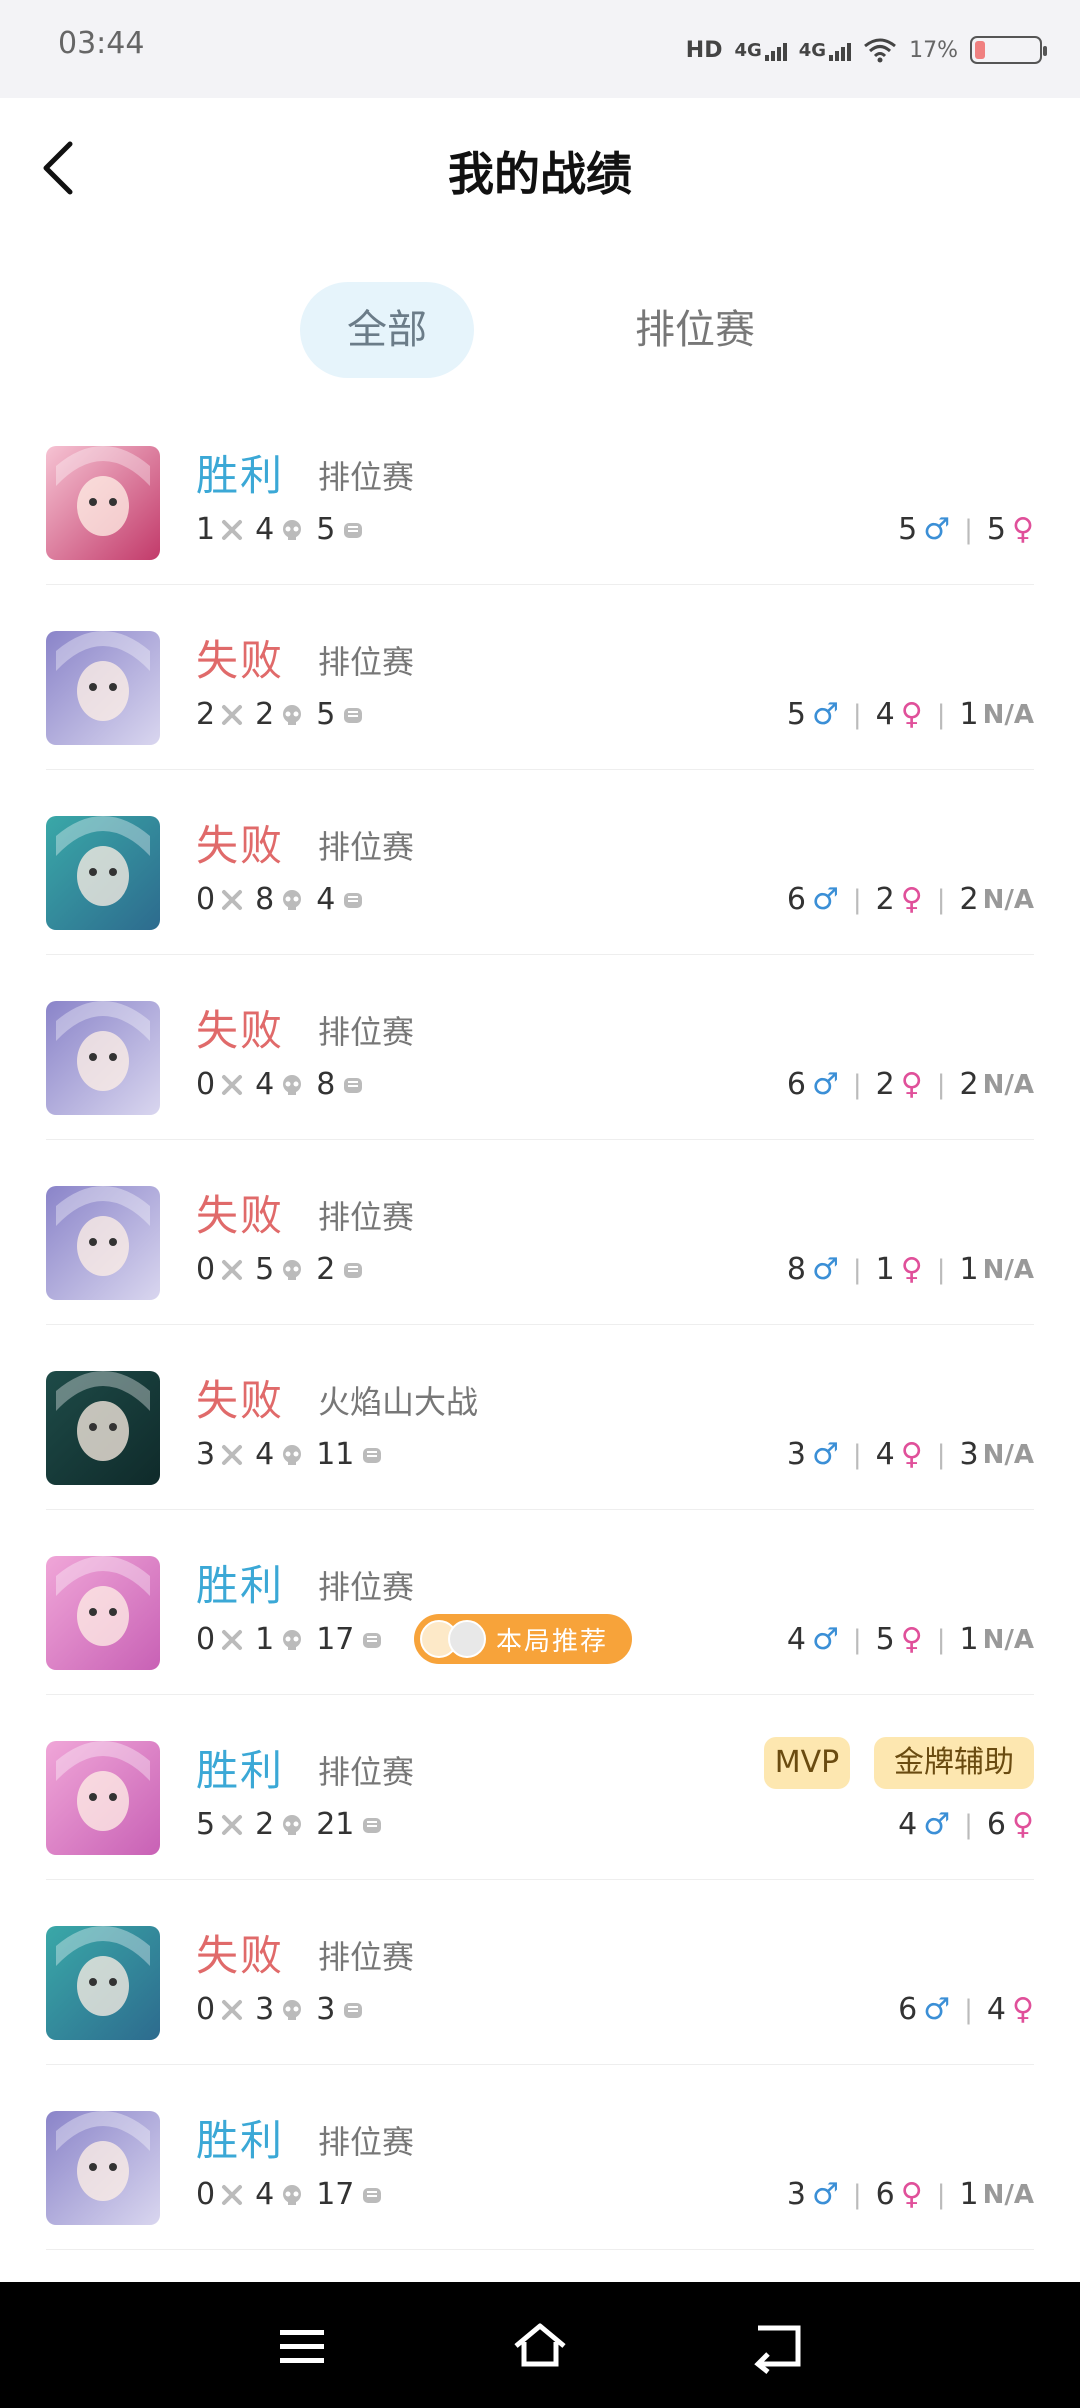 The image size is (1080, 2408). I want to click on match-row: 胜利 排位赛 0 1 17 本局推荐 4 ♂ | 5 ♀ | 1 N/A, so click(540, 1602).